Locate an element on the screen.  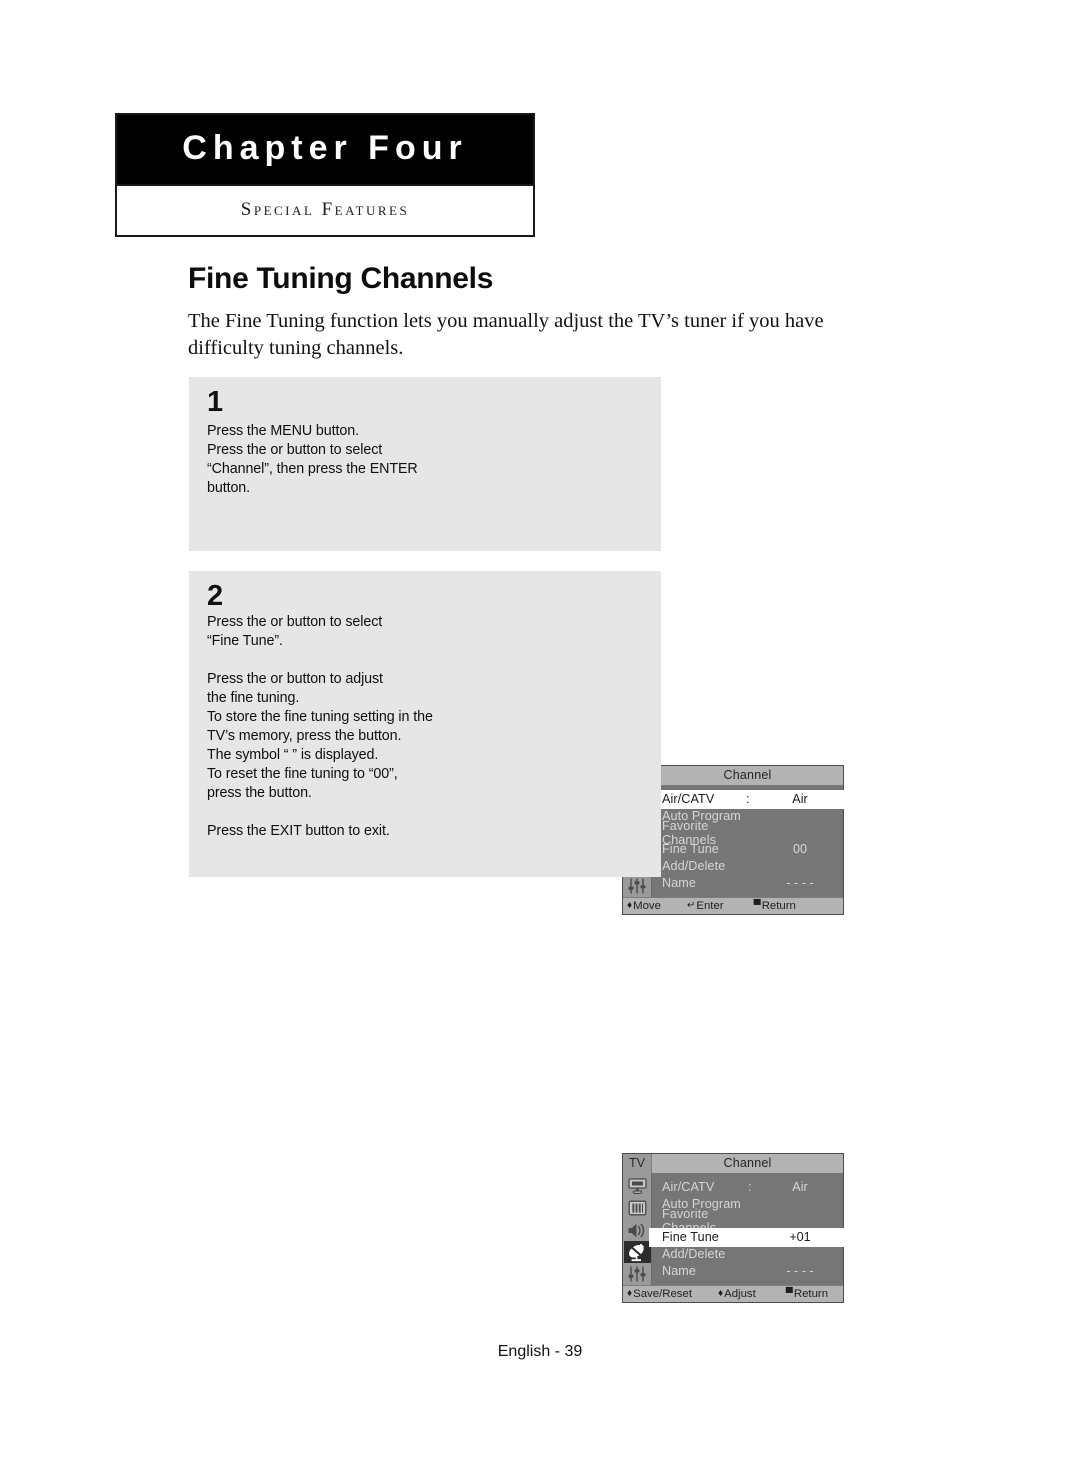
instruction-line: To reset the fine tuning to “00”, is located at coordinates (302, 774).